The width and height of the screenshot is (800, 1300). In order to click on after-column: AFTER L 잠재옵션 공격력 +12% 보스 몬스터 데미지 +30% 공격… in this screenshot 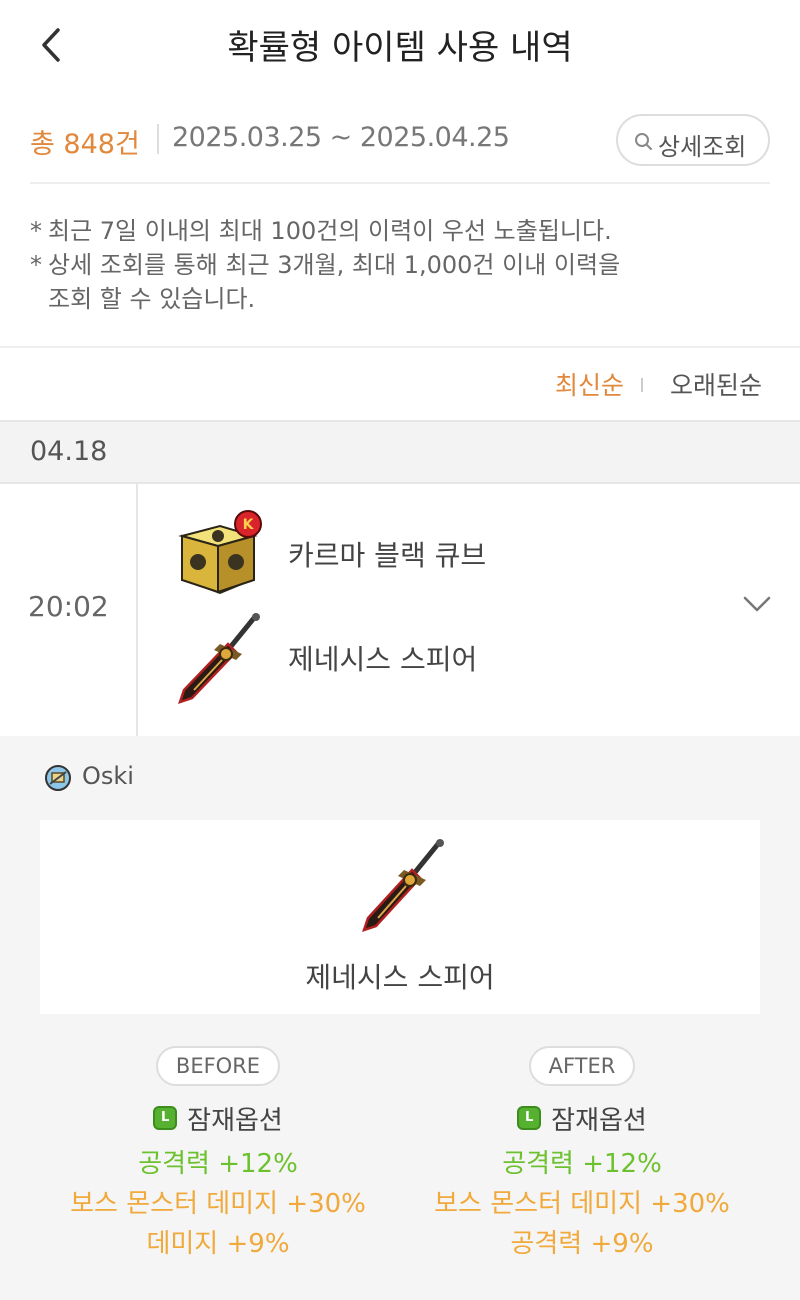, I will do `click(582, 1155)`.